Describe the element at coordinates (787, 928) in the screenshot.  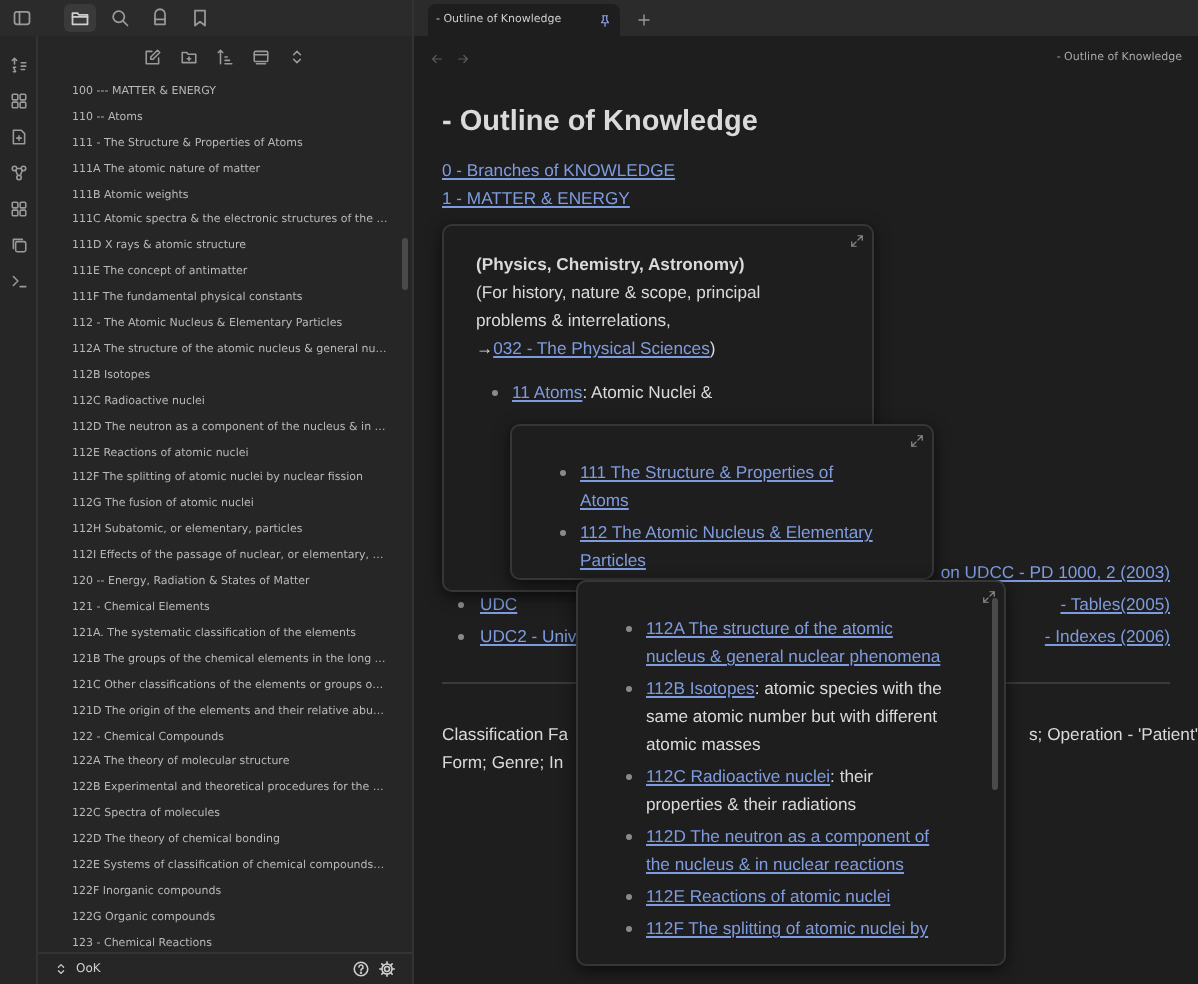
I see `link: 112F The splitting of atomic nuclei by` at that location.